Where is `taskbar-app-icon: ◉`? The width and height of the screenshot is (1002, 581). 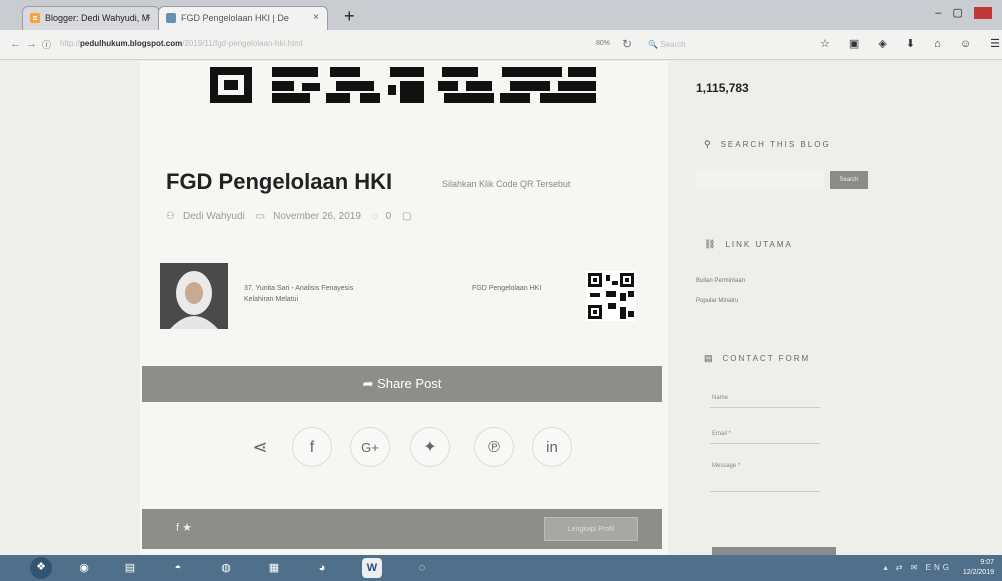 taskbar-app-icon: ◉ is located at coordinates (84, 568).